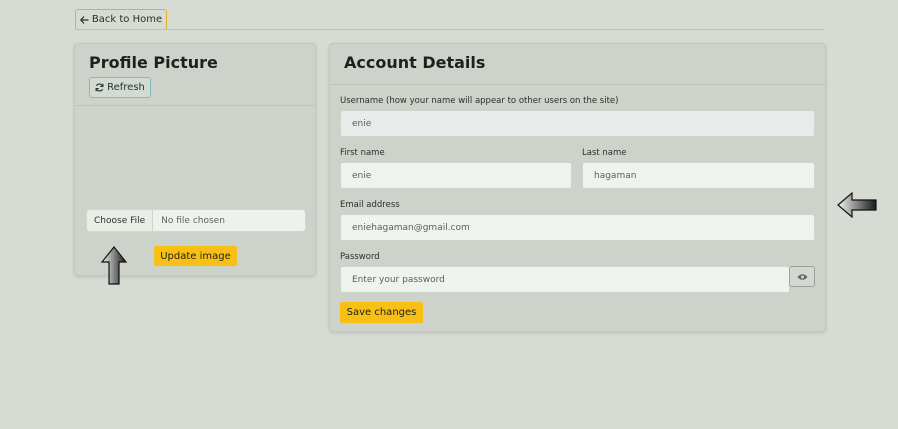 This screenshot has height=429, width=898. I want to click on eye-icon, so click(802, 276).